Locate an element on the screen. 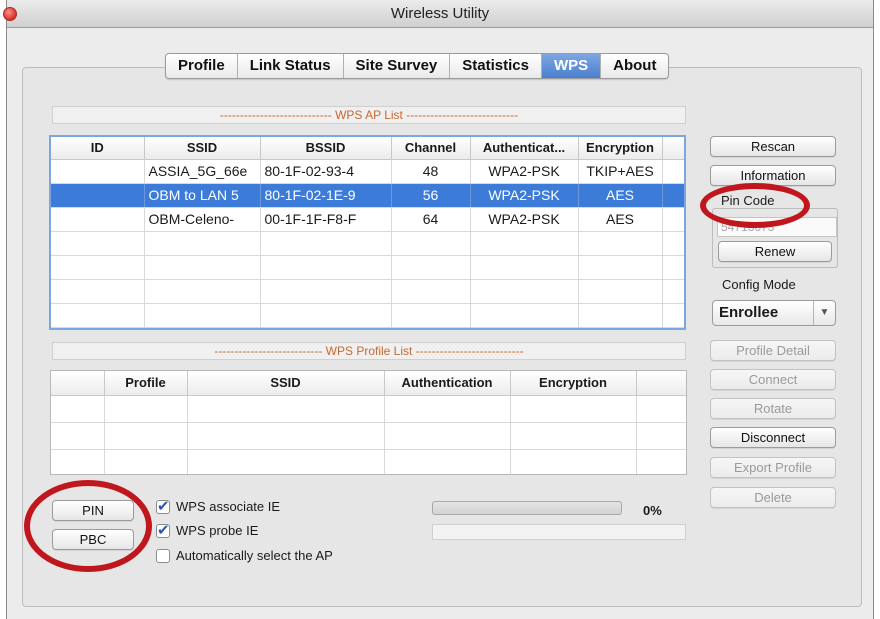  col-channel: Channel is located at coordinates (431, 148).